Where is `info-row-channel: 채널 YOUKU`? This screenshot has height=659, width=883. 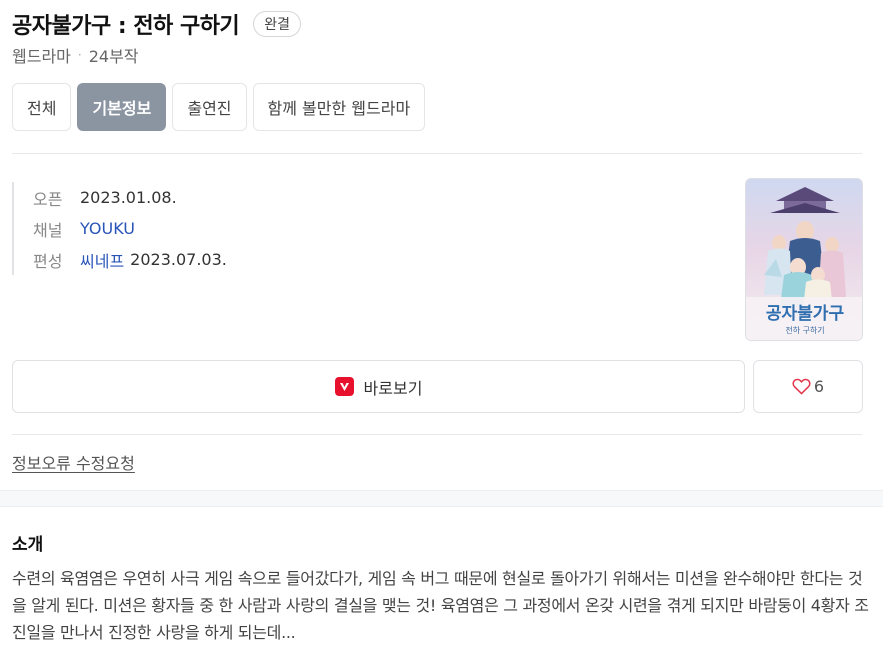
info-row-channel: 채널 YOUKU is located at coordinates (130, 228).